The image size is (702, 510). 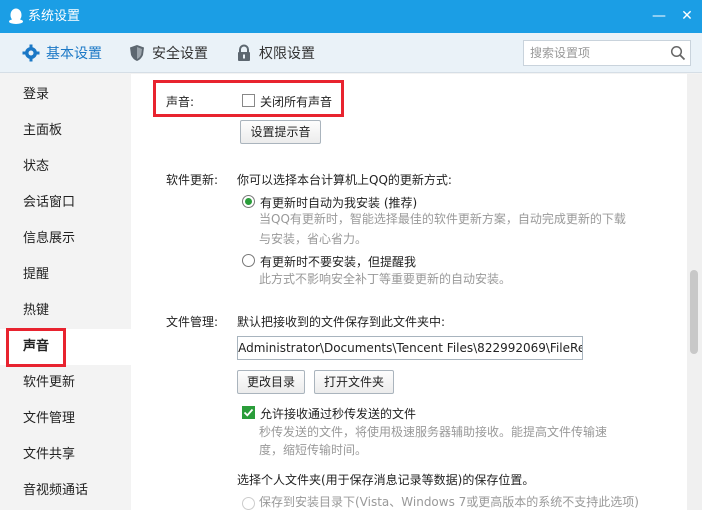 What do you see at coordinates (65, 455) in the screenshot?
I see `sidebar-item-file-sharing: 文件共享` at bounding box center [65, 455].